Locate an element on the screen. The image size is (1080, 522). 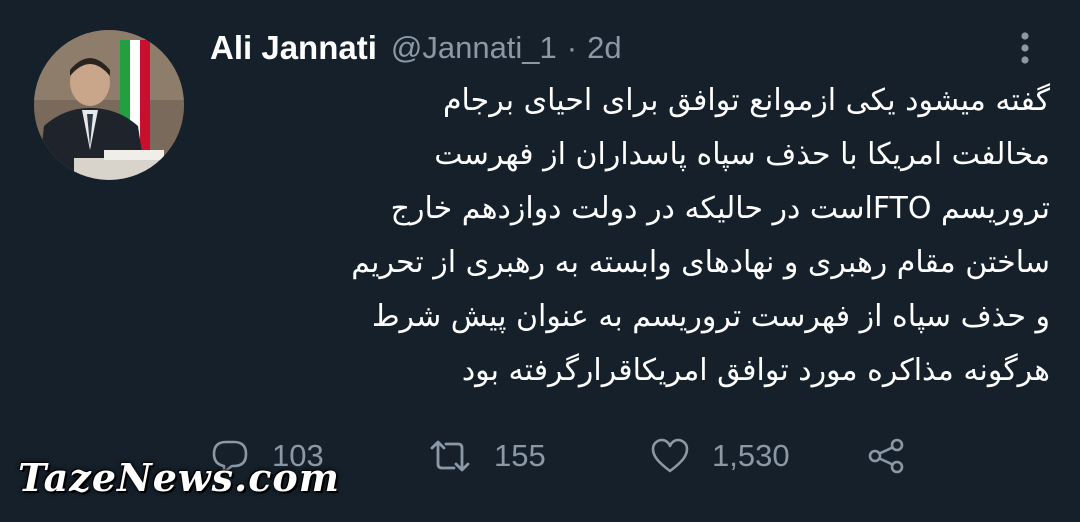
retweet-icon is located at coordinates (450, 456).